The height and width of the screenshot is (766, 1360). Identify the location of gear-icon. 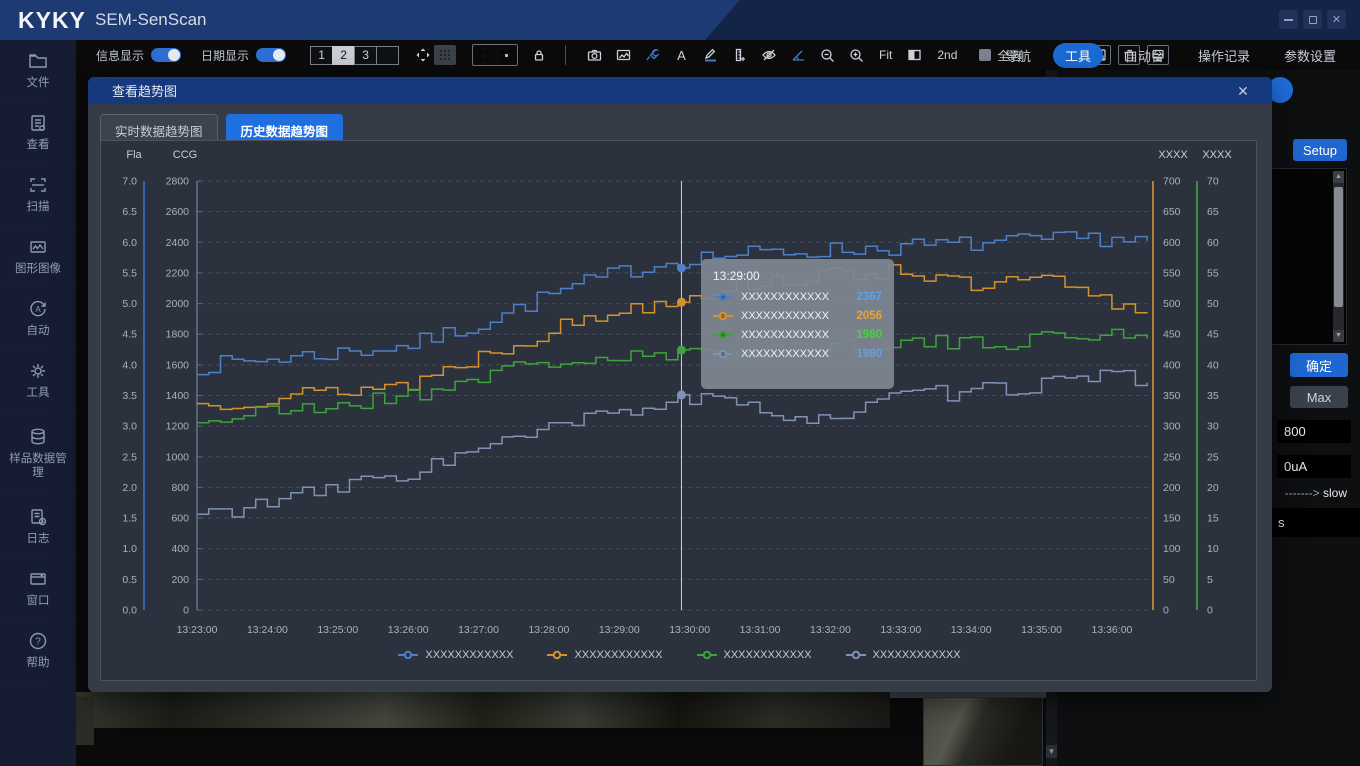
(38, 370).